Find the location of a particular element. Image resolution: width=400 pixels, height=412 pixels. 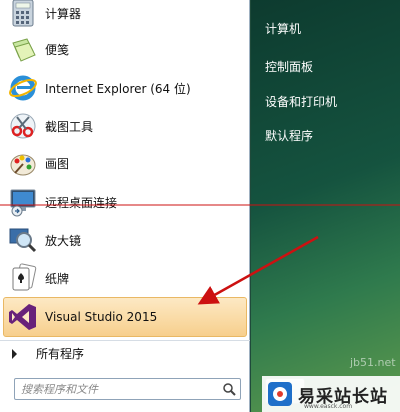

program-label: 纸牌 is located at coordinates (57, 278).